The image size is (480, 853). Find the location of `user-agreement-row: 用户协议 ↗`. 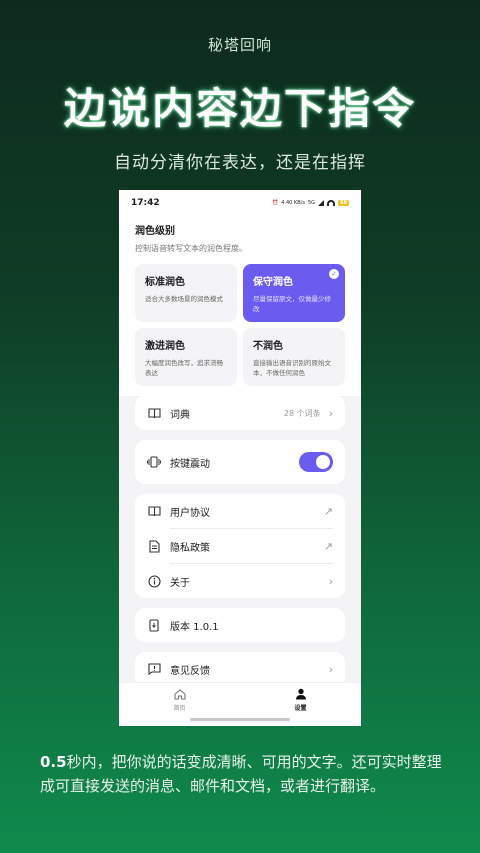

user-agreement-row: 用户协议 ↗ is located at coordinates (240, 511).